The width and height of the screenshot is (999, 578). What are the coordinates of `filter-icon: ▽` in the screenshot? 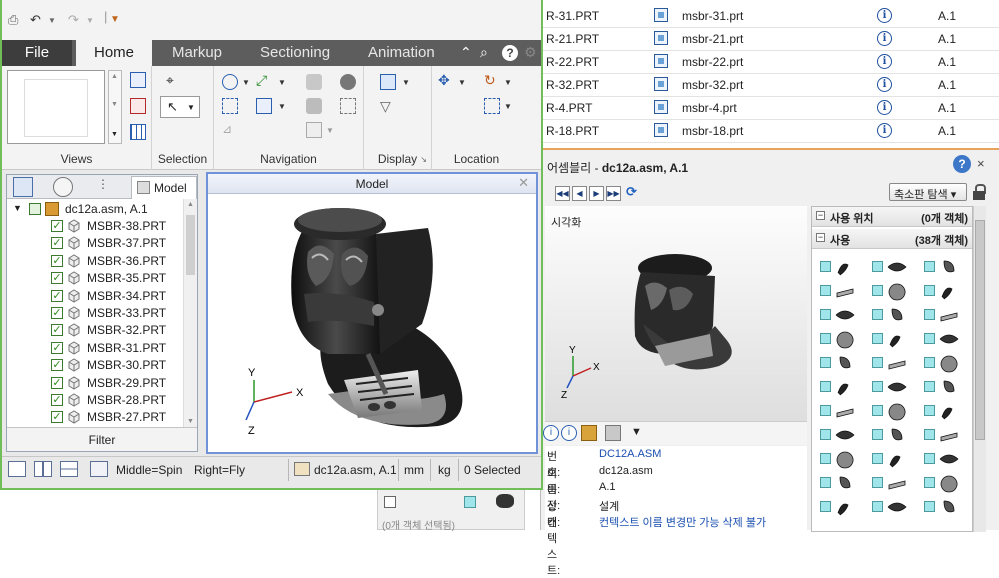 It's located at (388, 106).